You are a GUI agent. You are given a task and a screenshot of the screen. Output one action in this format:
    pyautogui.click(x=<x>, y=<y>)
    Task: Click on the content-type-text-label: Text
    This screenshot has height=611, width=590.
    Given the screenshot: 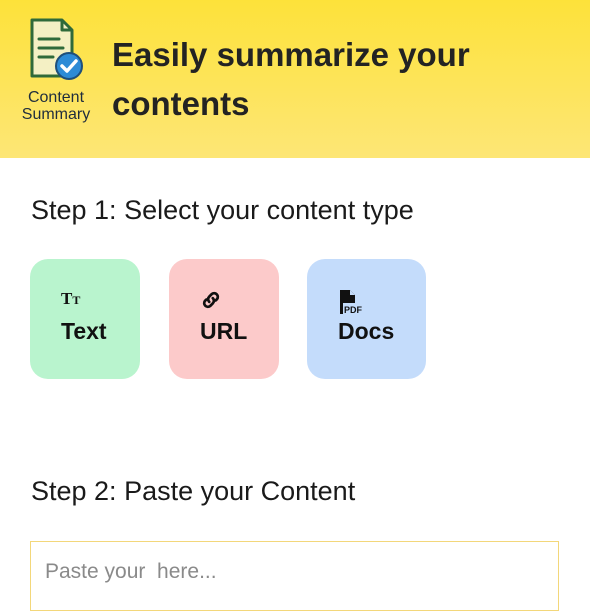 What is the action you would take?
    pyautogui.click(x=84, y=331)
    